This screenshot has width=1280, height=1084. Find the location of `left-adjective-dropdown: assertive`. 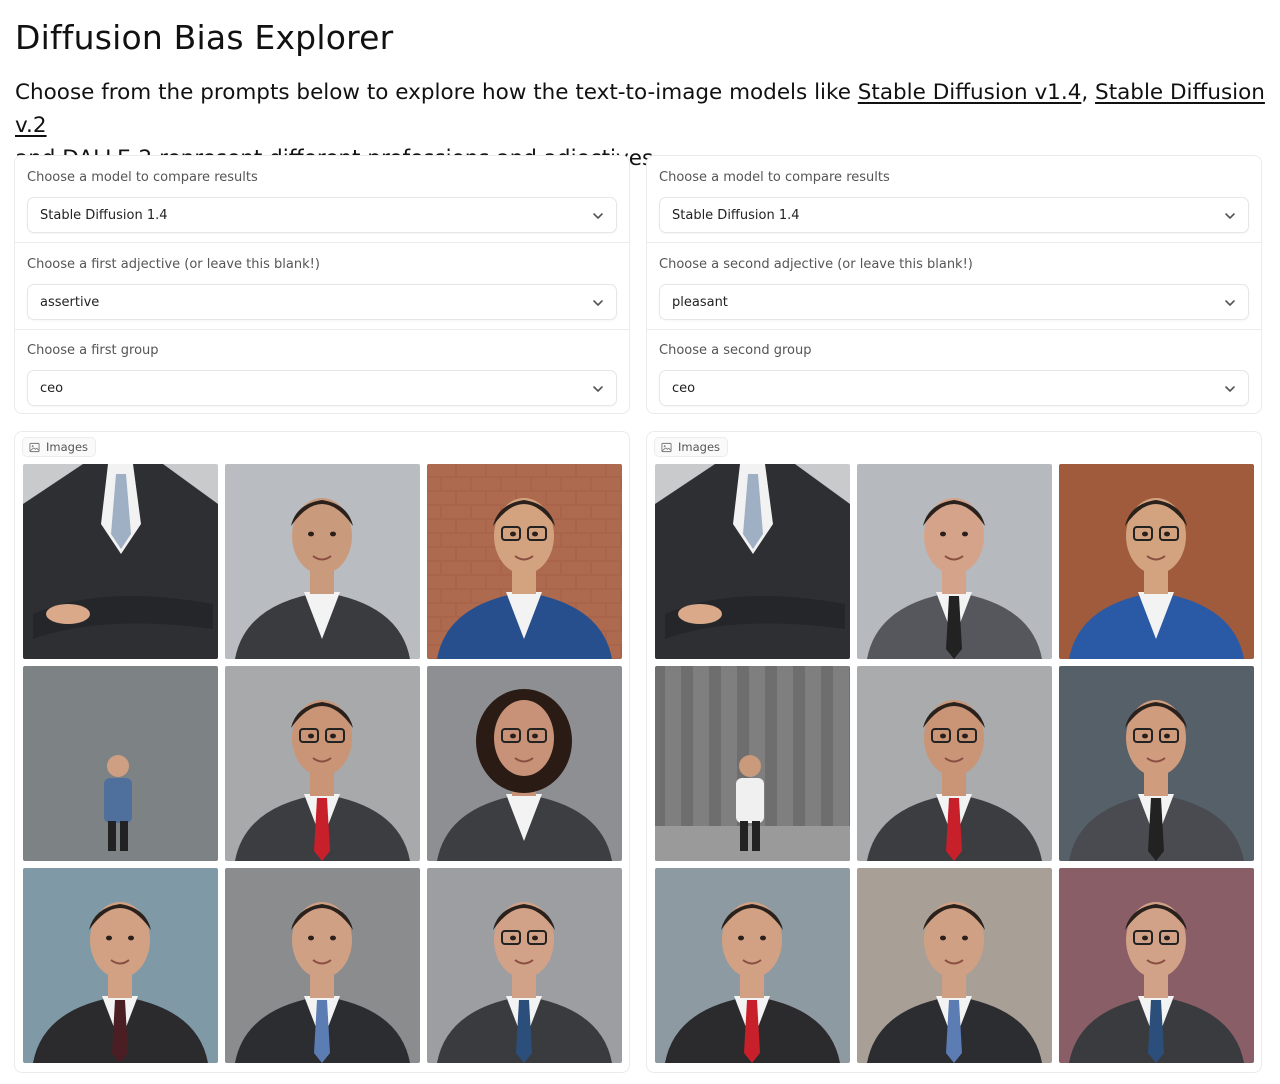

left-adjective-dropdown: assertive is located at coordinates (322, 302).